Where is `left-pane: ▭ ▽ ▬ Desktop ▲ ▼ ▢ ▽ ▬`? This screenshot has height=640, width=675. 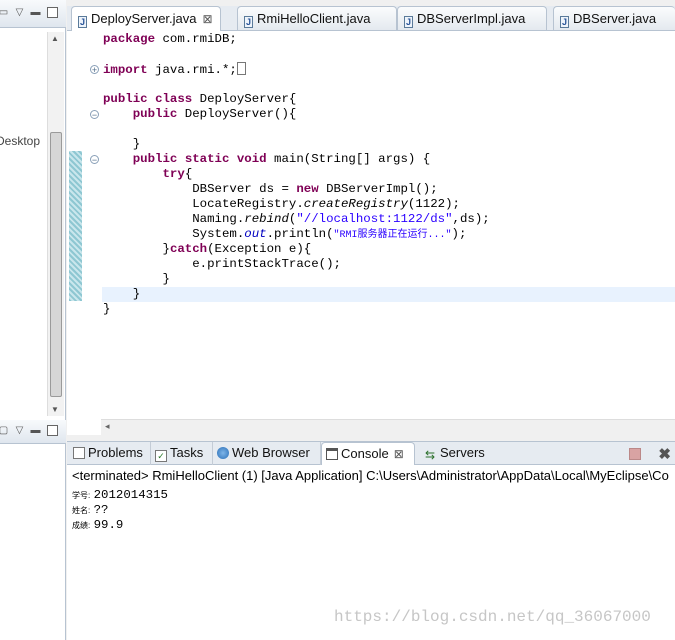 left-pane: ▭ ▽ ▬ Desktop ▲ ▼ ▢ ▽ ▬ is located at coordinates (33, 320).